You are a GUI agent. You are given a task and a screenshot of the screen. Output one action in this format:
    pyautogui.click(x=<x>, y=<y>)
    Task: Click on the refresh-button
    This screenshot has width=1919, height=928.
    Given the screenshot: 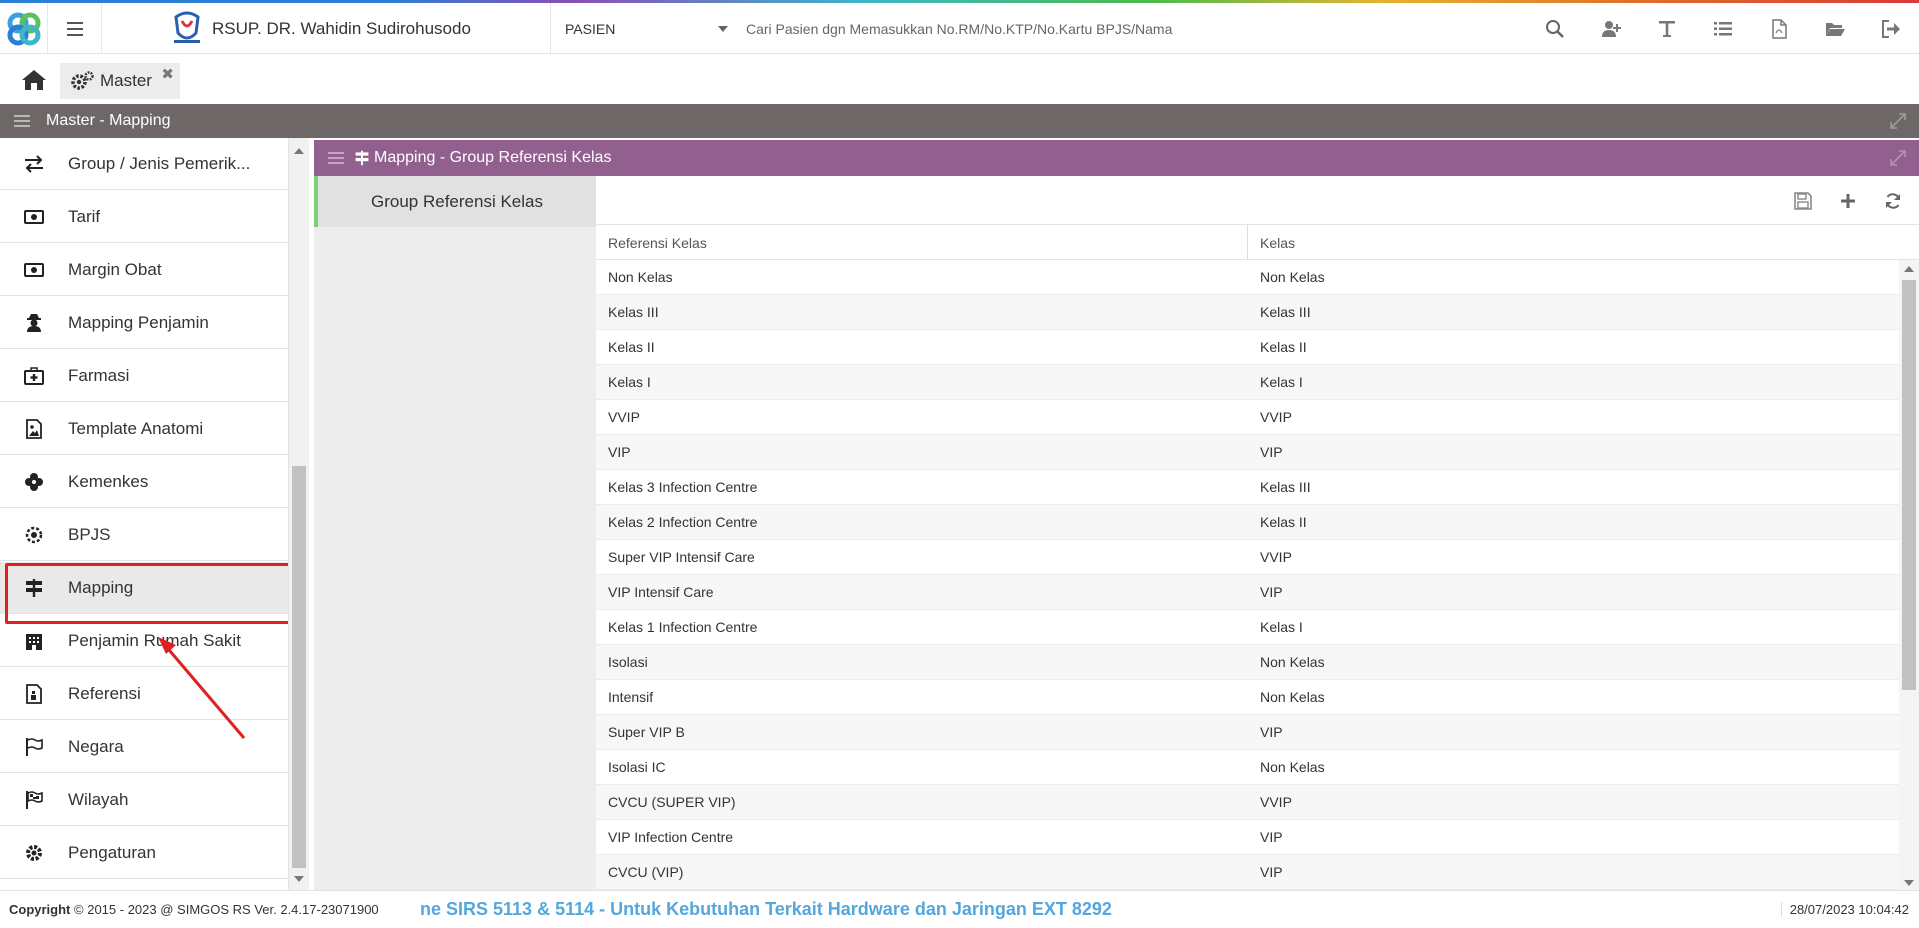 What is the action you would take?
    pyautogui.click(x=1893, y=201)
    